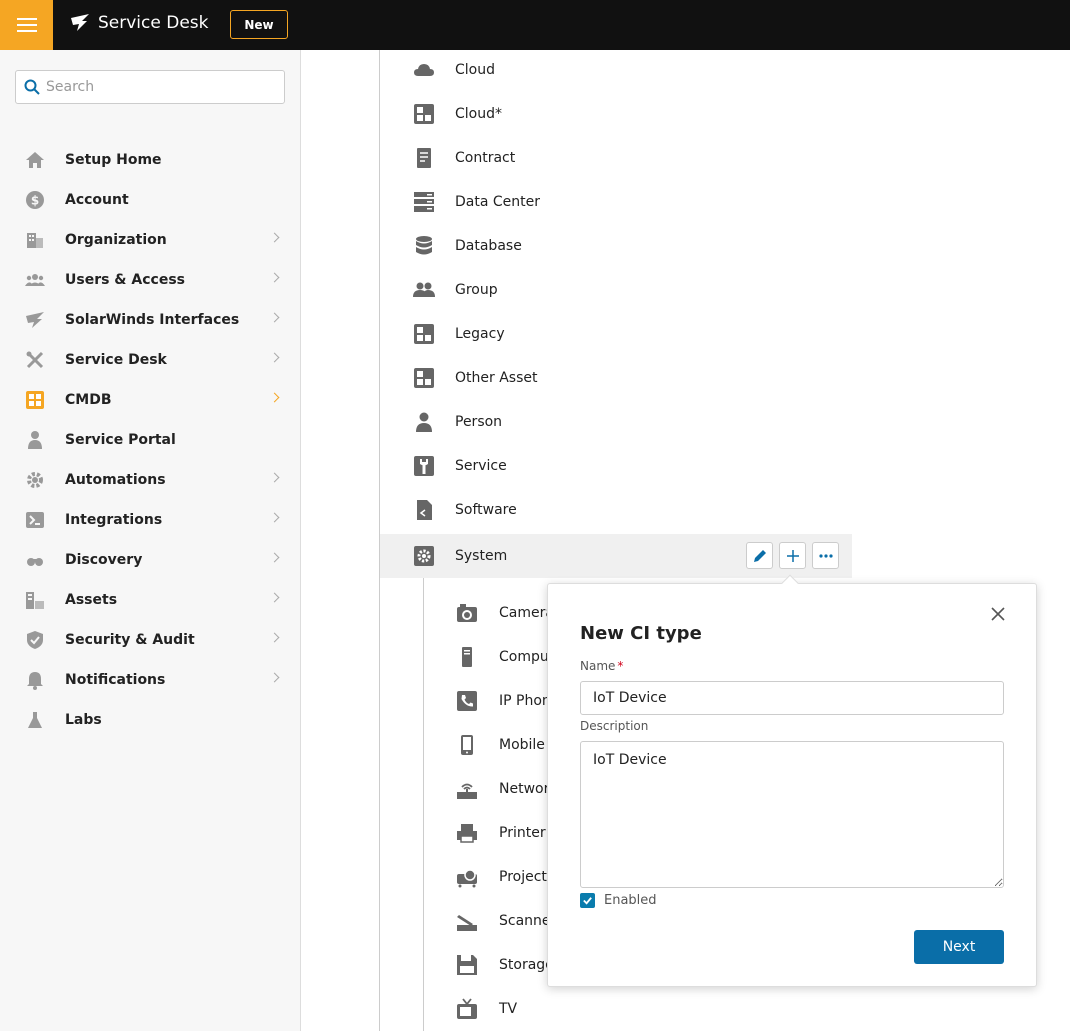 The height and width of the screenshot is (1031, 1070). I want to click on enabled-checkbox, so click(587, 900).